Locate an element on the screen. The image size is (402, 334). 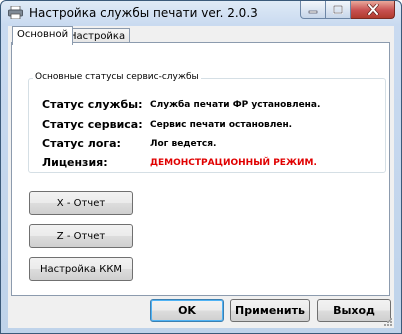
kkm-settings-button: Настройка ККМ is located at coordinates (81, 269).